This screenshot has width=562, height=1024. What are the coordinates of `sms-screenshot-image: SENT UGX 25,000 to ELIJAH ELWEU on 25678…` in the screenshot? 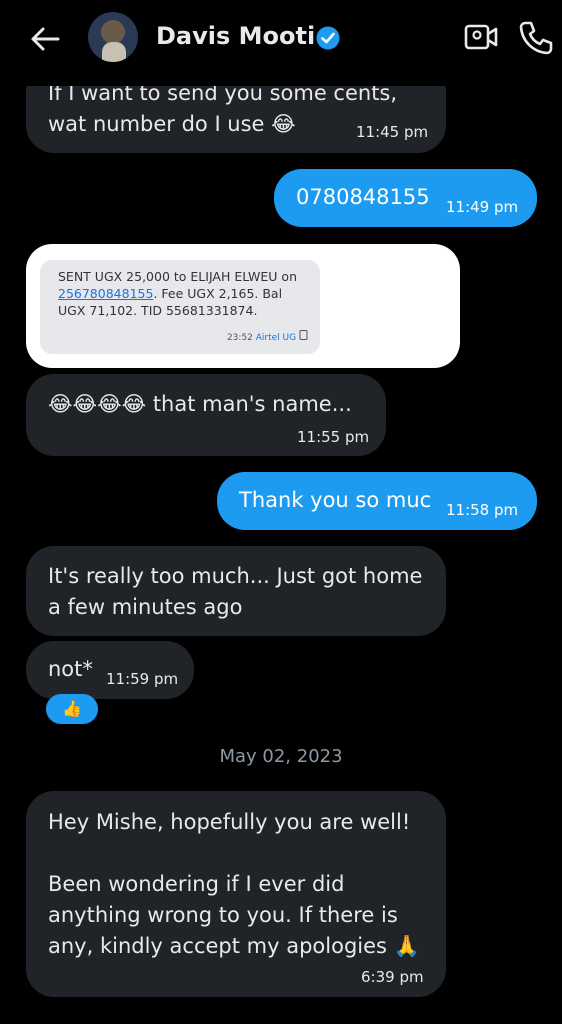 It's located at (243, 306).